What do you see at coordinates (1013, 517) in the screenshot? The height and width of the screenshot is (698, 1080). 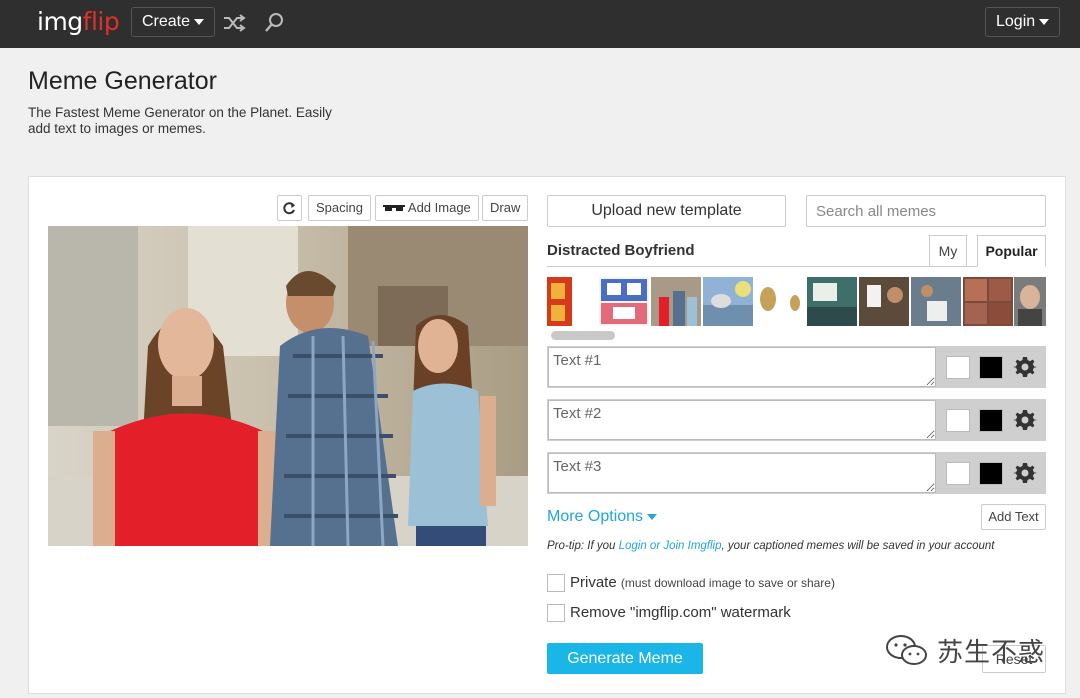 I see `add-text-button: Add Text` at bounding box center [1013, 517].